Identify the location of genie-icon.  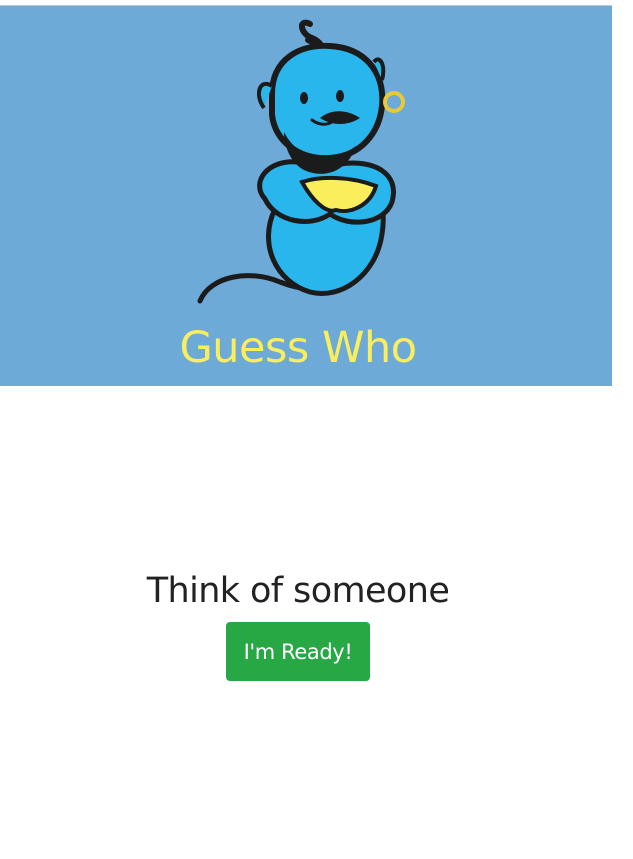
(301, 161).